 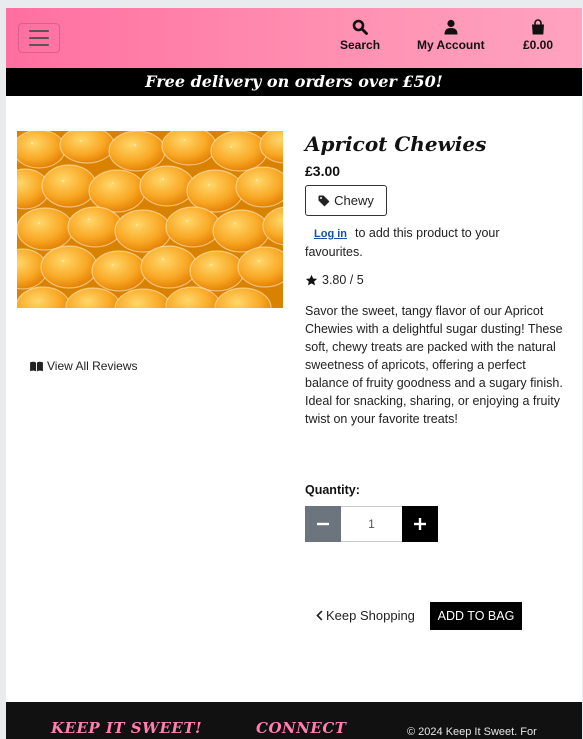 I want to click on plus-icon, so click(x=420, y=524).